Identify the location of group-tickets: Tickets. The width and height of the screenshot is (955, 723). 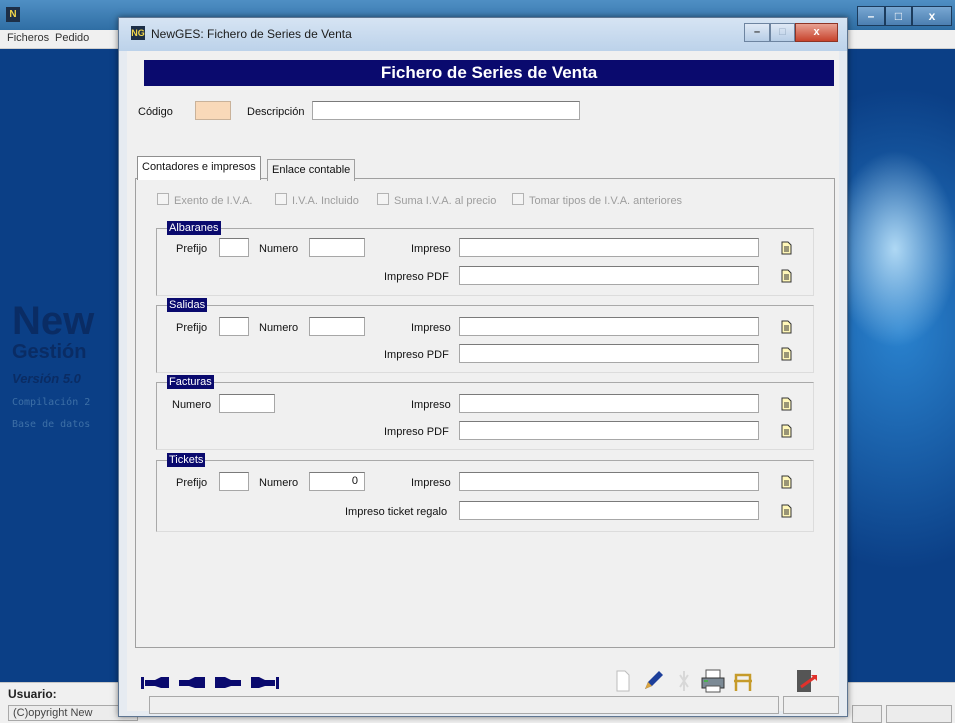
(485, 492).